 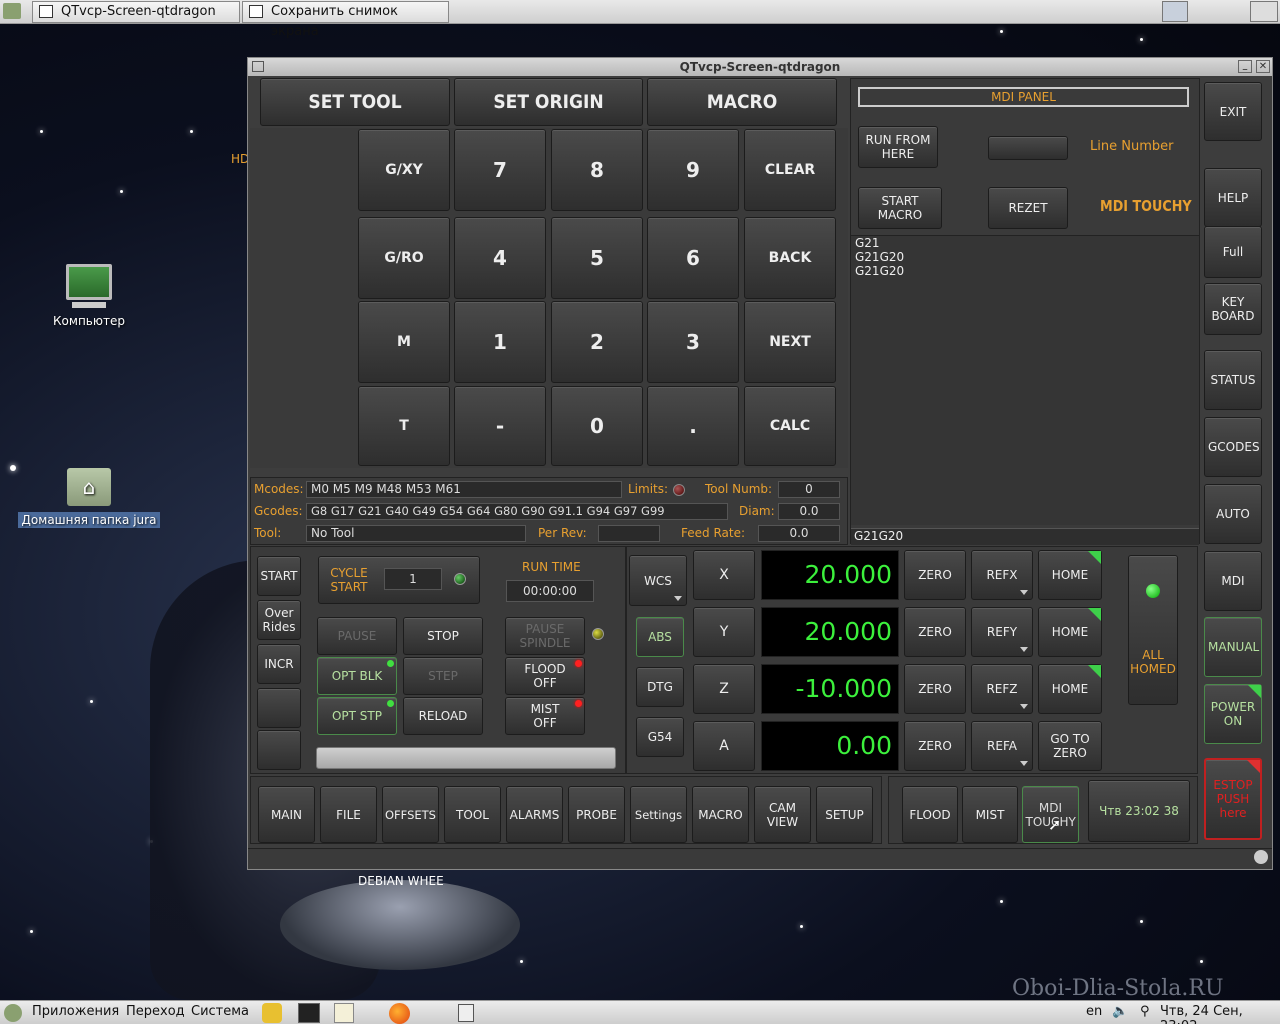 What do you see at coordinates (472, 814) in the screenshot?
I see `bottom-tab-tool: TOOL` at bounding box center [472, 814].